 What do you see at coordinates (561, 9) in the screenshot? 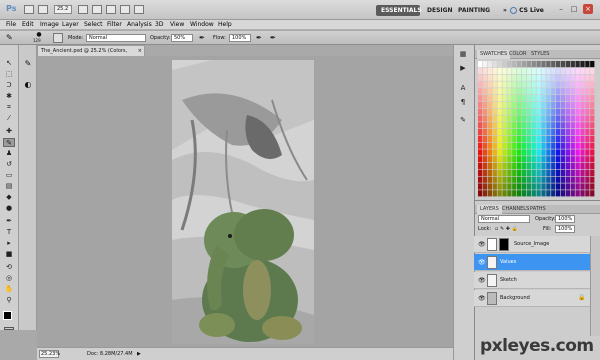
I see `minimize-button: –` at bounding box center [561, 9].